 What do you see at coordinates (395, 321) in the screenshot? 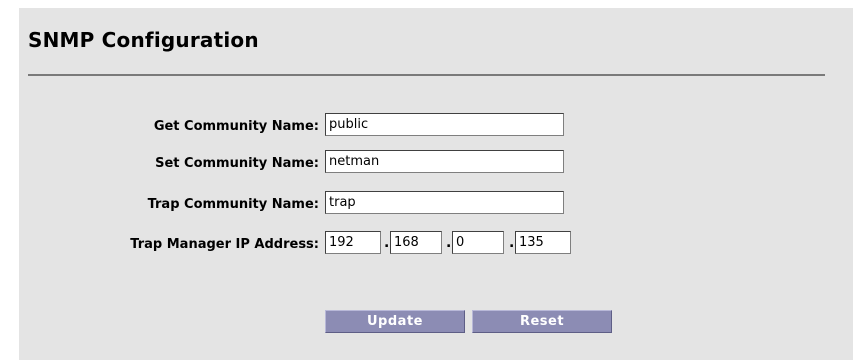
I see `update-button: Update` at bounding box center [395, 321].